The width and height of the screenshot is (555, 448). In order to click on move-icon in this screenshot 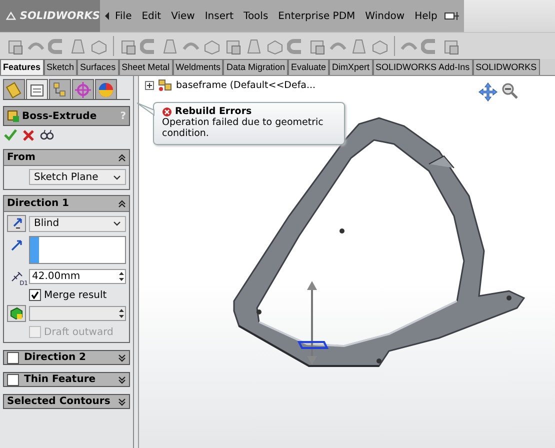, I will do `click(488, 92)`.